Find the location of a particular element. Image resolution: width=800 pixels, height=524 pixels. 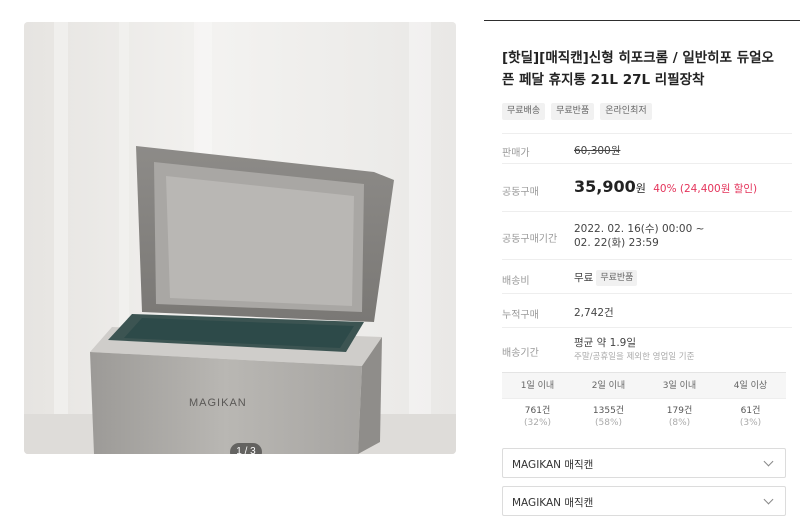

svg-text: MAGIKAN is located at coordinates (218, 403).